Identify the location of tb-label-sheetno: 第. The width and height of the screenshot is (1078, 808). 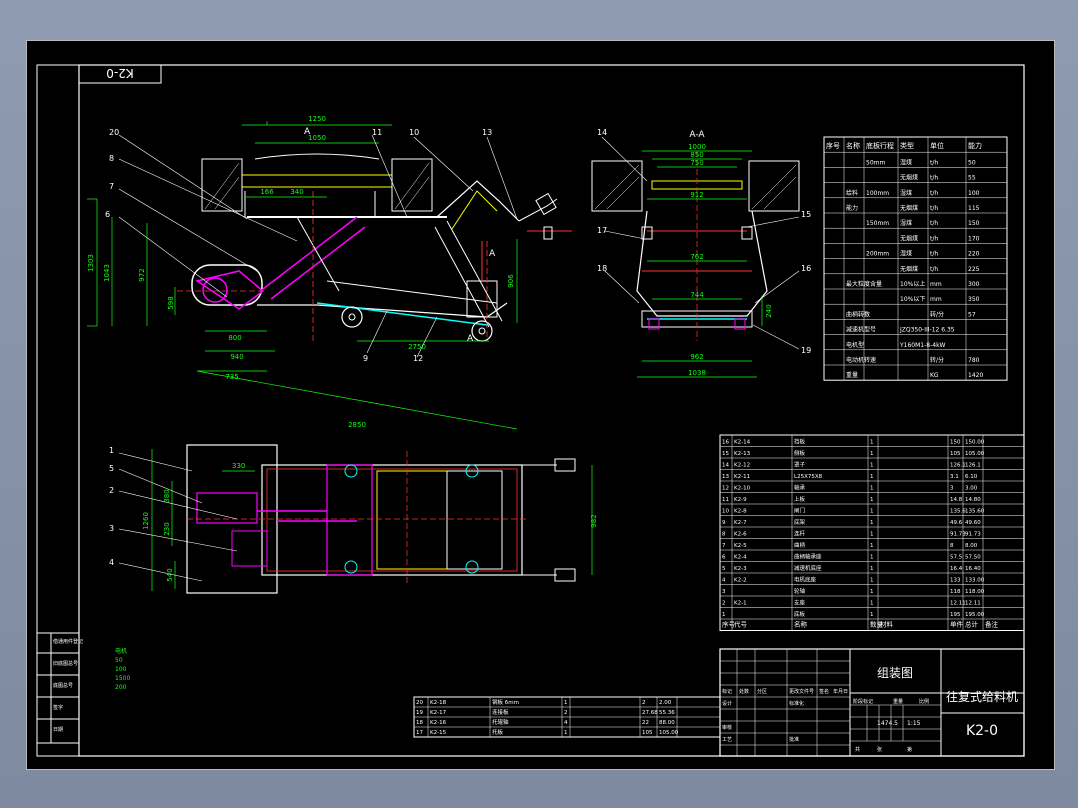
(909, 749).